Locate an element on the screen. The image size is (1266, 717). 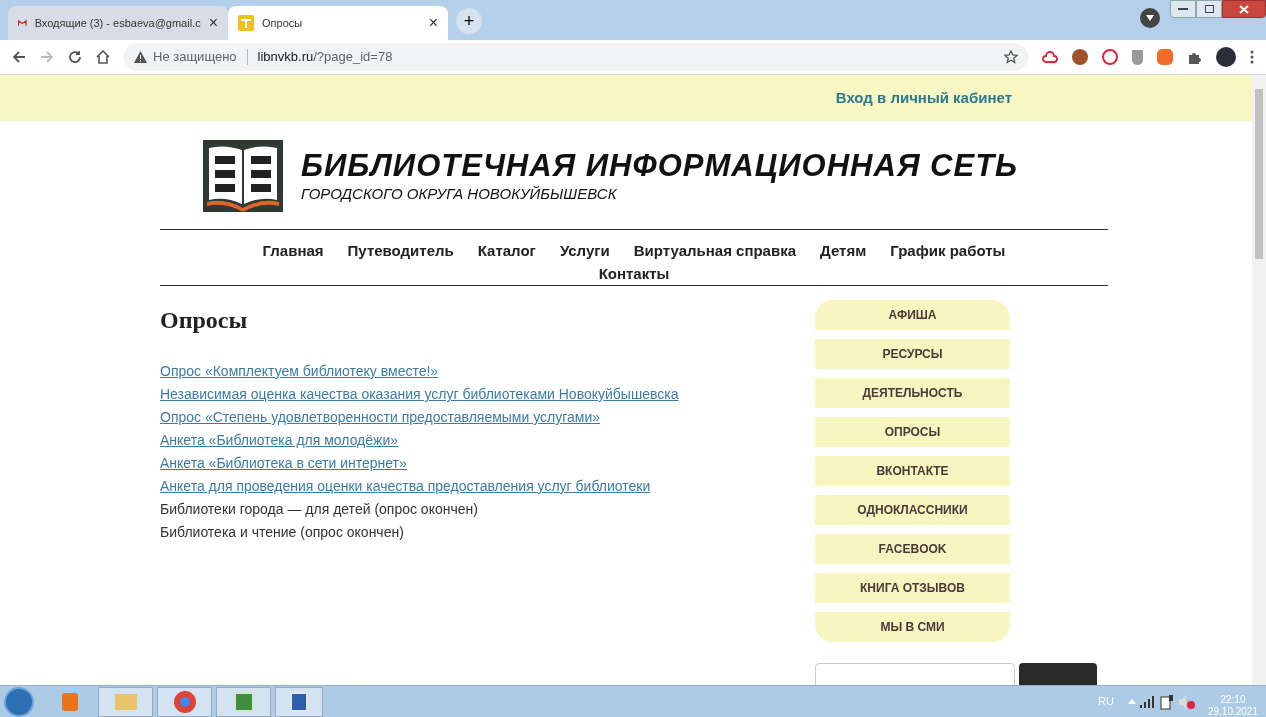
address-bar: Не защищено libnvkb.ru/?page_id=78 is located at coordinates (576, 57).